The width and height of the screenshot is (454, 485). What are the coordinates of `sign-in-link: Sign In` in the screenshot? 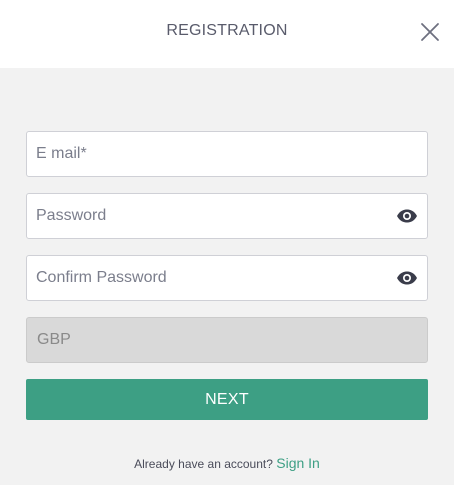 It's located at (298, 463).